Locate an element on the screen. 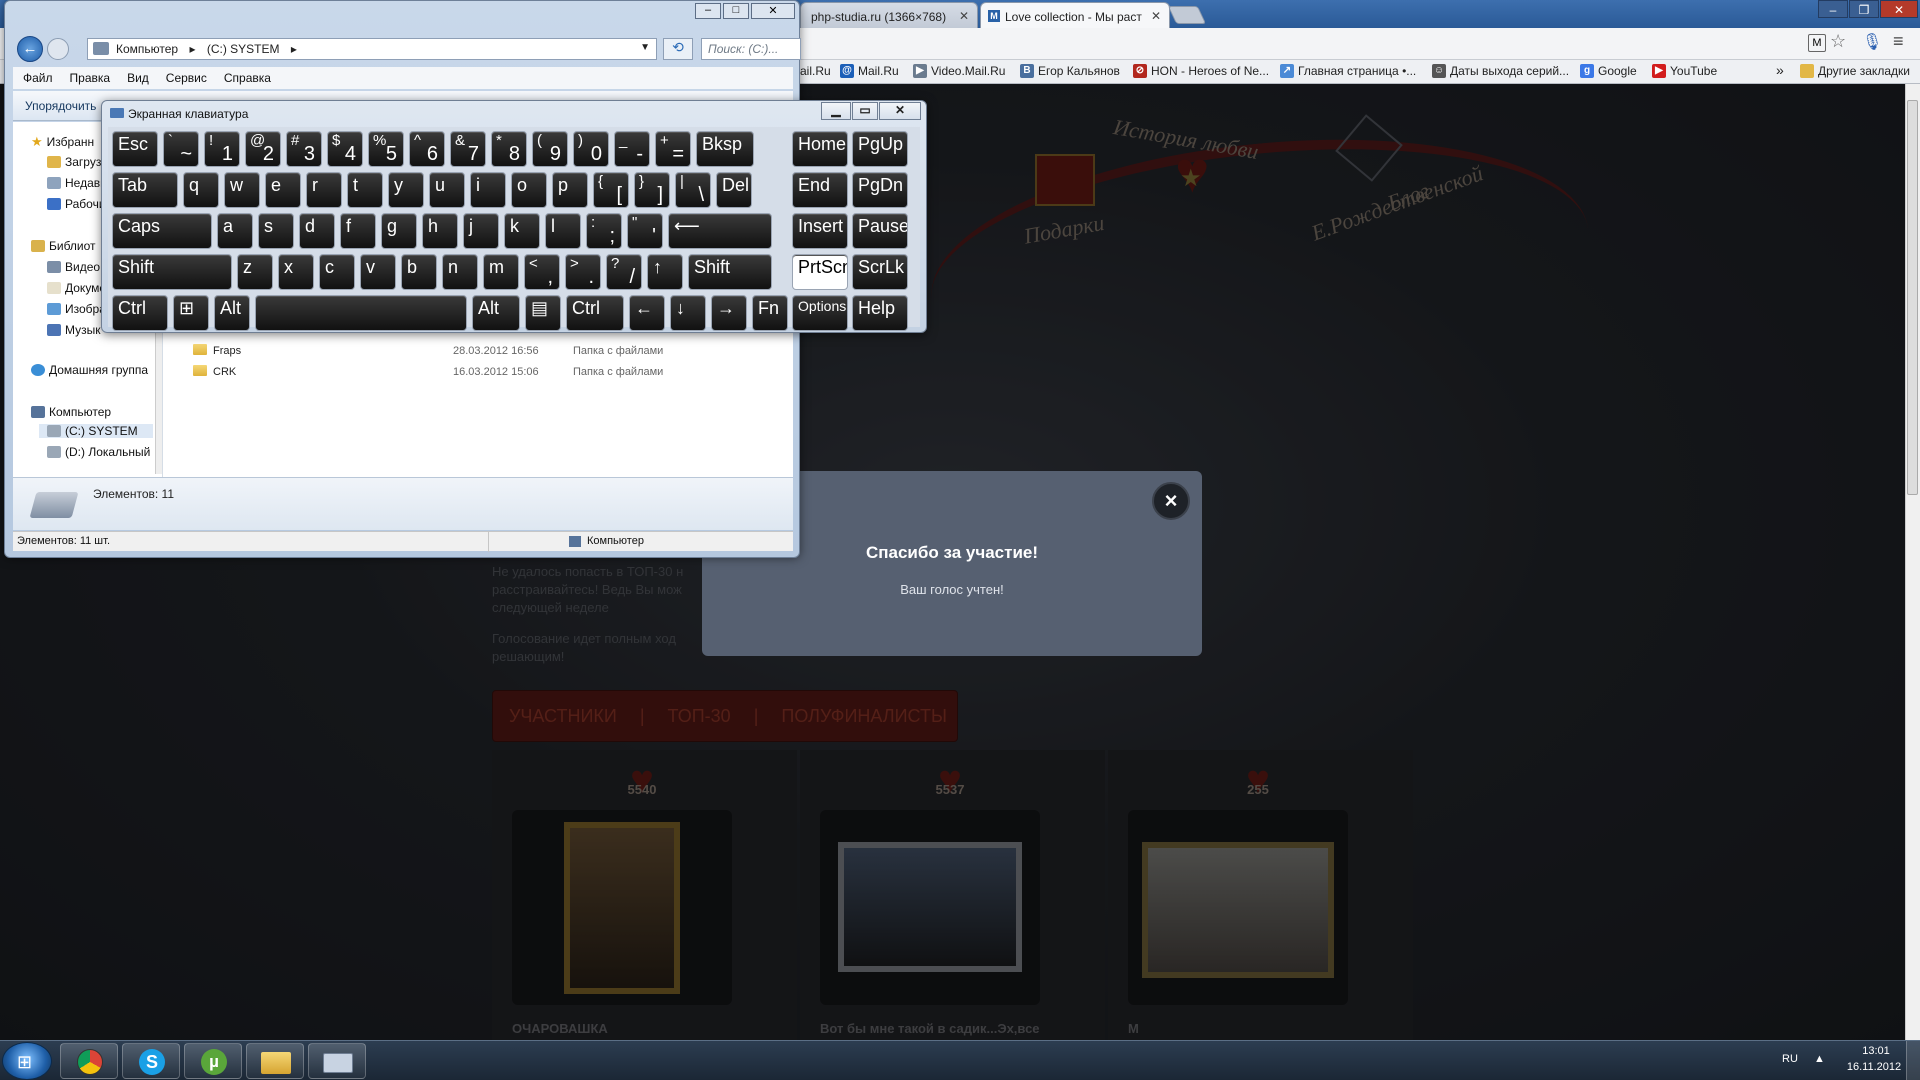 Image resolution: width=1920 pixels, height=1080 pixels. chevron-down-icon: ▼ is located at coordinates (645, 47).